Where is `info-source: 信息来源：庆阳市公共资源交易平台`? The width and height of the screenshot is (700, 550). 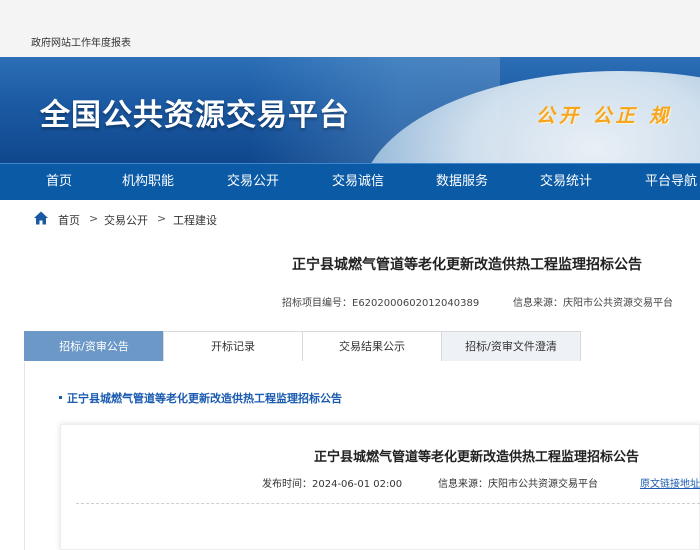
info-source: 信息来源：庆阳市公共资源交易平台 is located at coordinates (593, 303).